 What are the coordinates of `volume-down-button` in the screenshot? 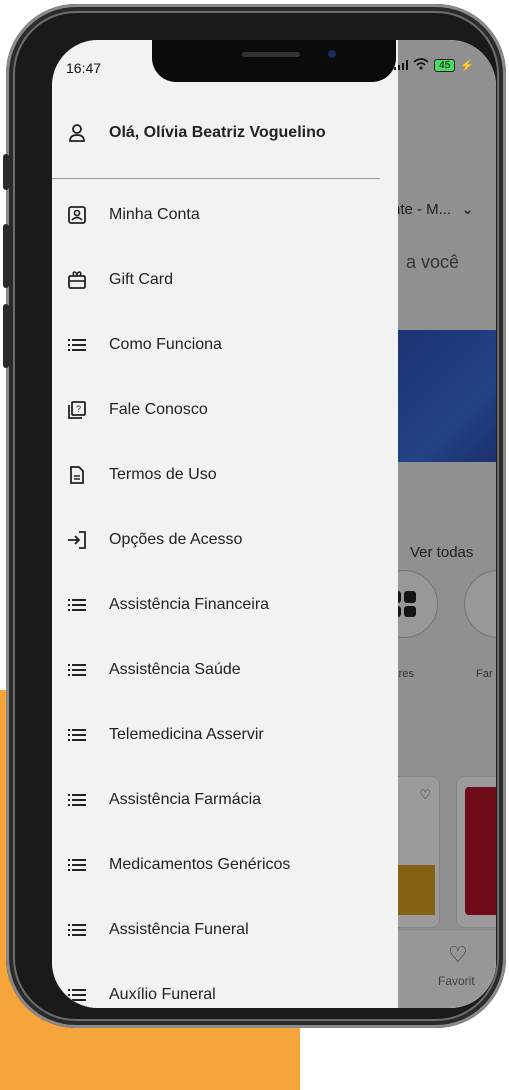 It's located at (6, 336).